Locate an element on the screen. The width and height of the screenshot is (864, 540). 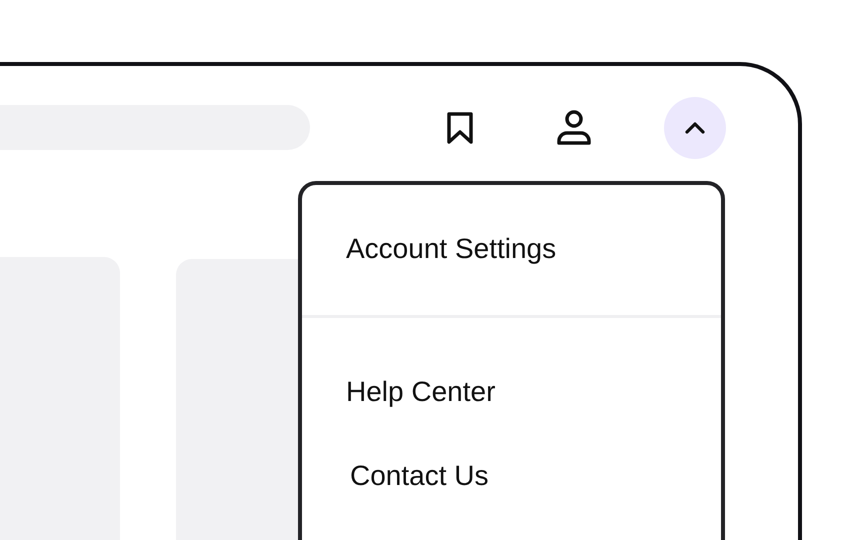
menu-item: Contact Us is located at coordinates (533, 476).